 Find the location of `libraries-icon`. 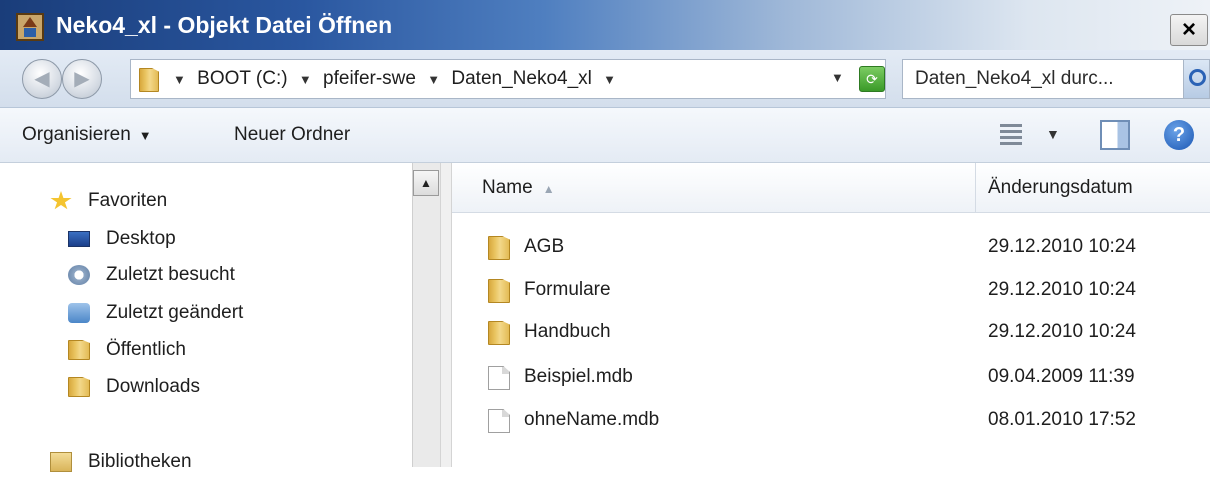

libraries-icon is located at coordinates (61, 462).